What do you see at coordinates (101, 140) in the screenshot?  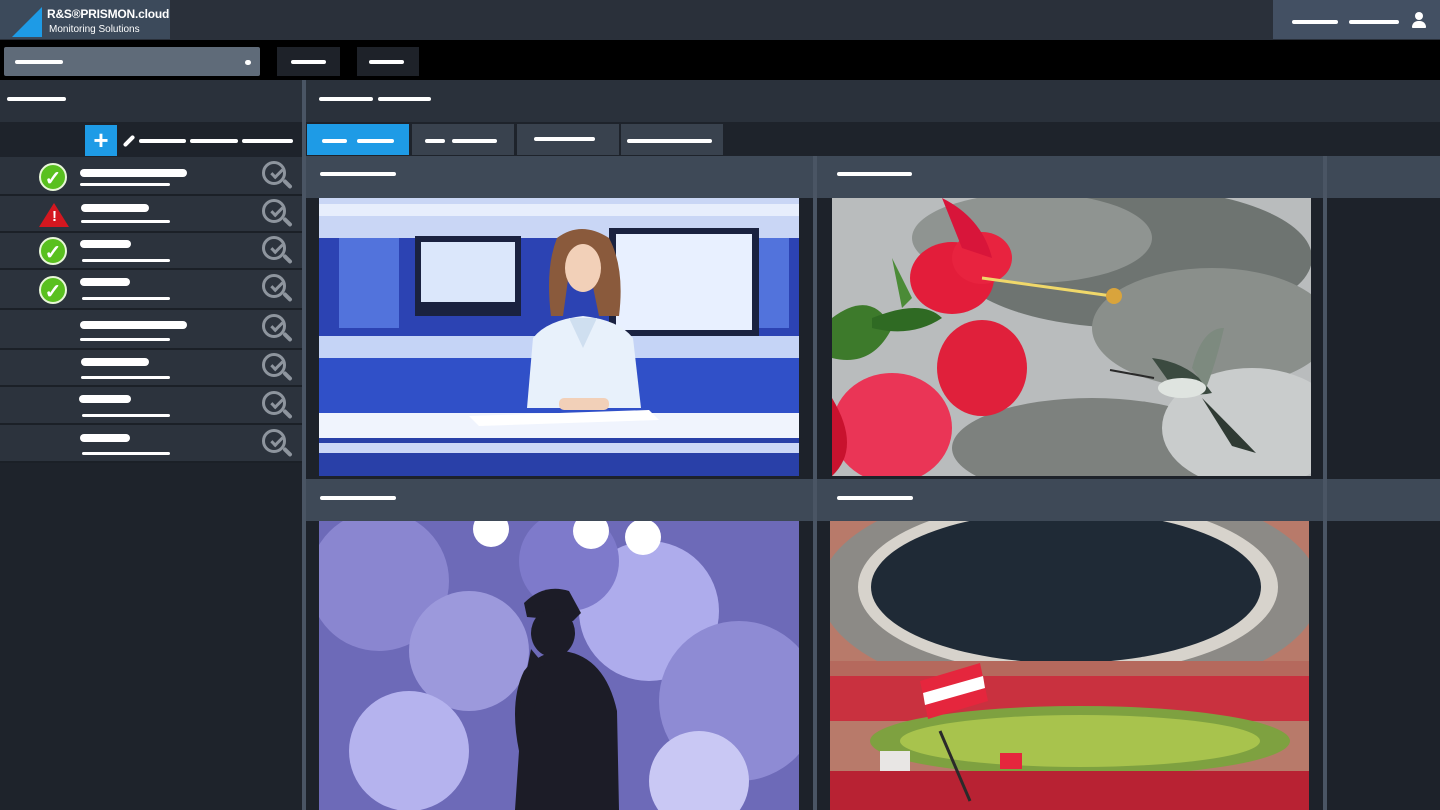 I see `add-button: +` at bounding box center [101, 140].